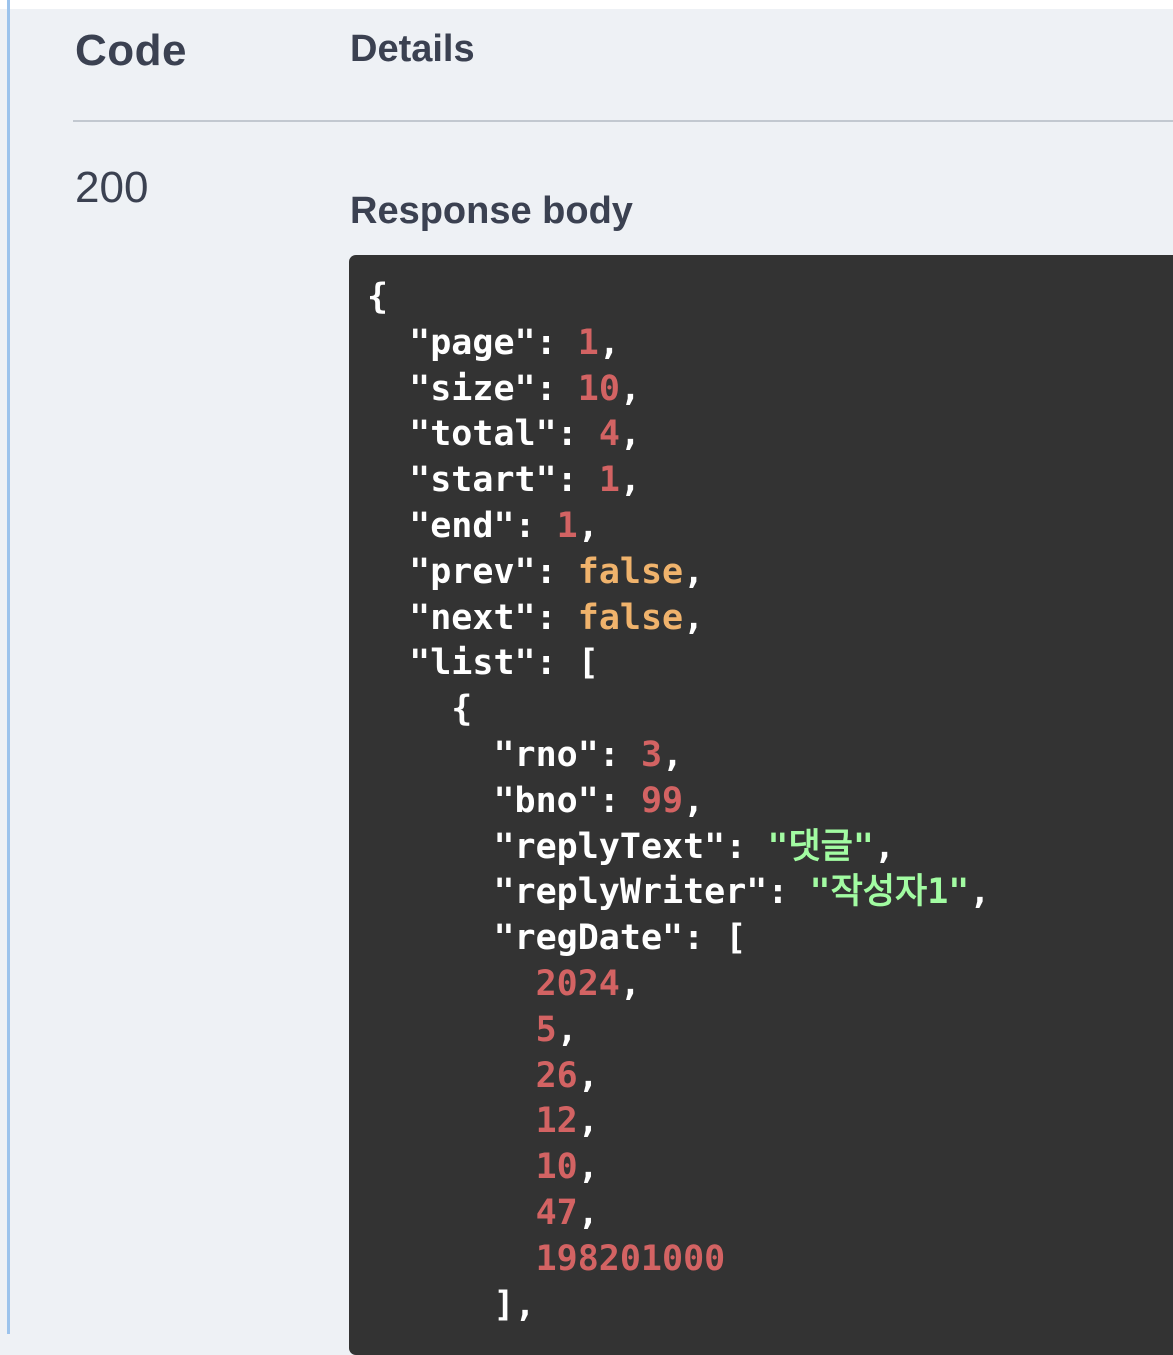  Describe the element at coordinates (678, 1122) in the screenshot. I see `code-line: 12,` at that location.